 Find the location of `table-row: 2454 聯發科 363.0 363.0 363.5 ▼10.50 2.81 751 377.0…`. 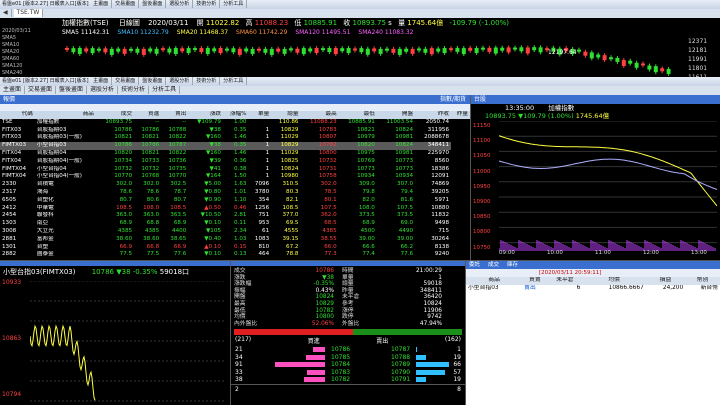

table-row: 2454 聯發科 363.0 363.0 363.5 ▼10.50 2.81 751 377.0… is located at coordinates (235, 216).